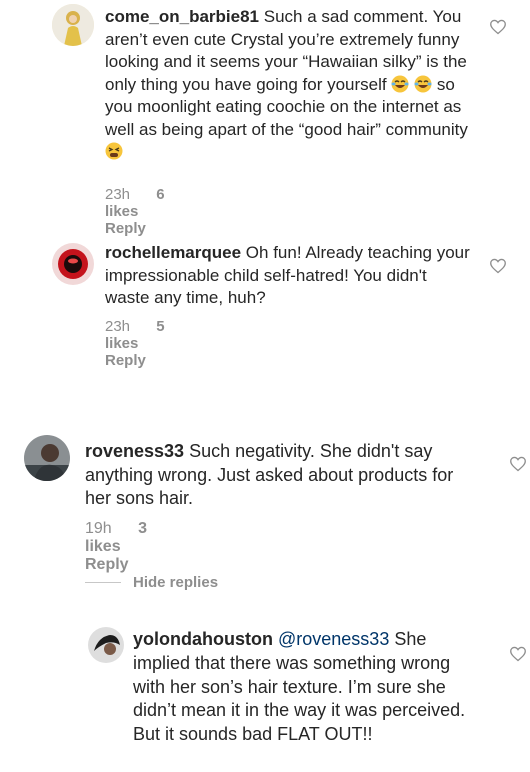  I want to click on comment-meta: 23h 5 likes Reply, so click(136, 343).